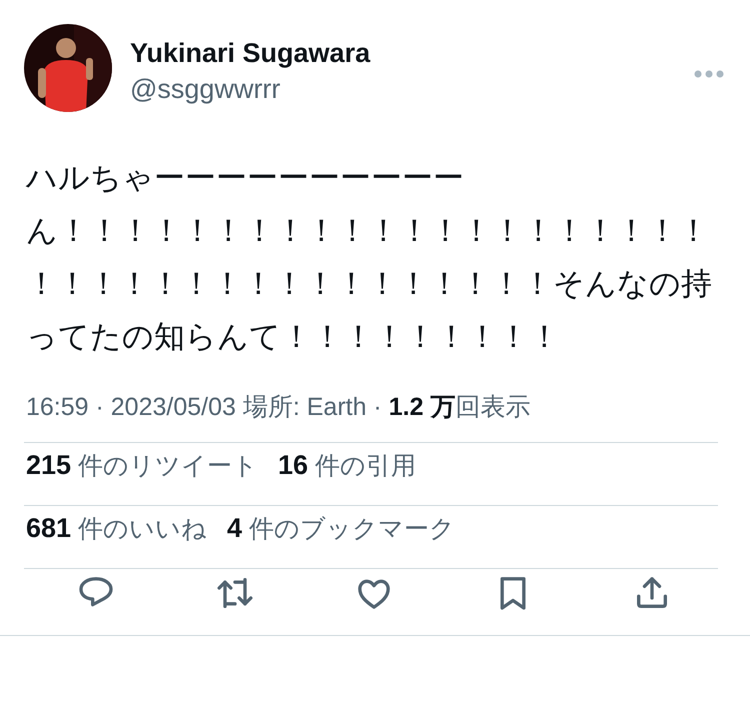 The width and height of the screenshot is (750, 721). Describe the element at coordinates (341, 528) in the screenshot. I see `stat-link: 4 件のブックマーク` at that location.